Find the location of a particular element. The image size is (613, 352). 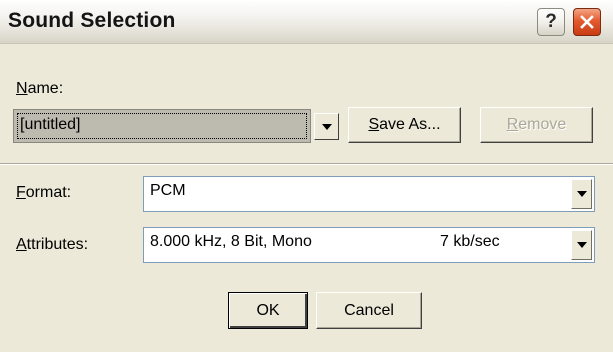

window-title: Sound Selection is located at coordinates (92, 20).